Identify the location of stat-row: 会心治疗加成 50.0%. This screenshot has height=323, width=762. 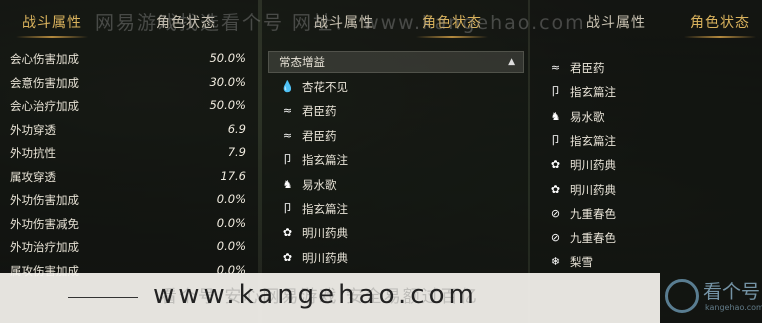
(128, 108).